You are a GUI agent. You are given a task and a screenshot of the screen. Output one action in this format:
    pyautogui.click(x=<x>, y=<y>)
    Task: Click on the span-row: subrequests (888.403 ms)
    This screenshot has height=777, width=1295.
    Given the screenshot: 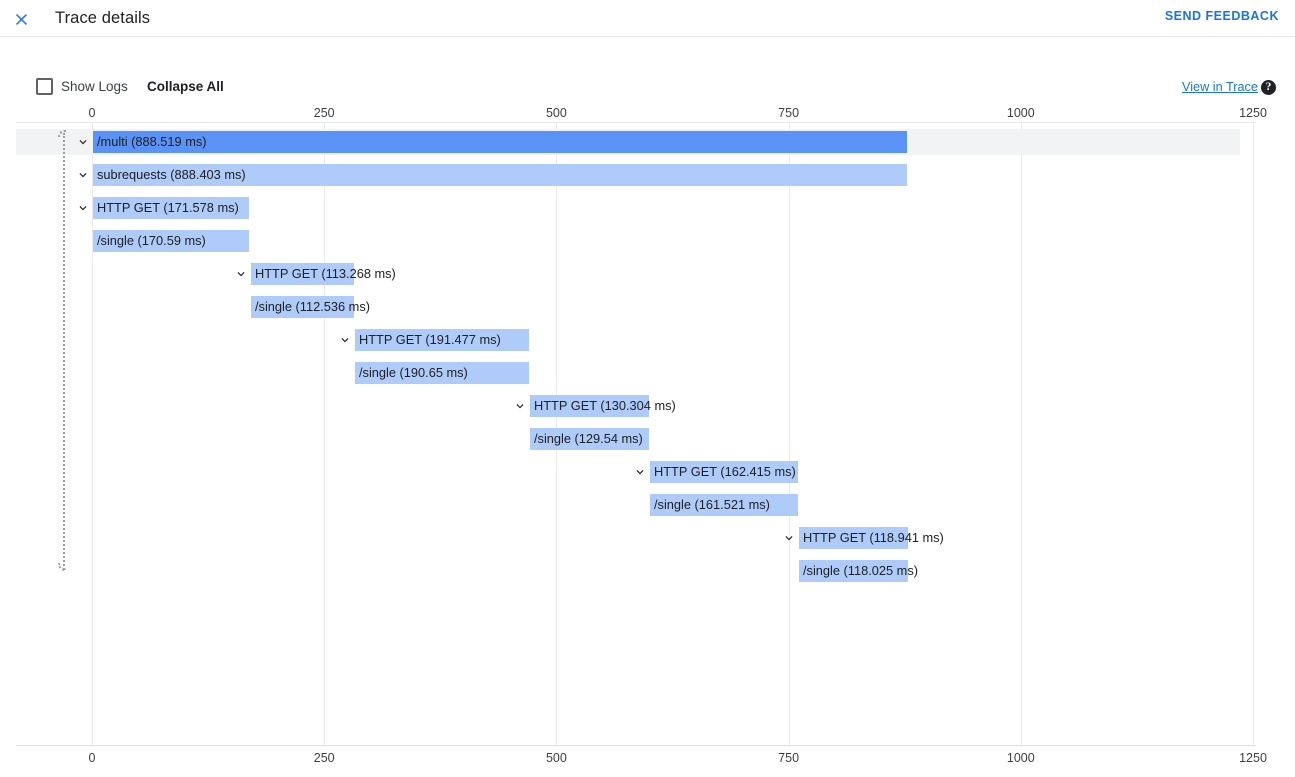 What is the action you would take?
    pyautogui.click(x=647, y=175)
    